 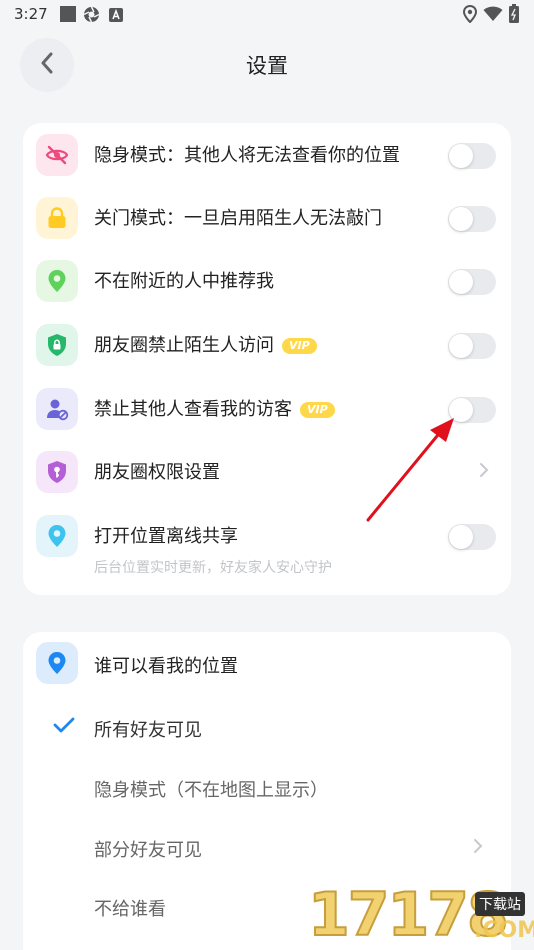 I want to click on setting-row-nearby-recommend: 不在附近的人中推荐我, so click(x=267, y=278).